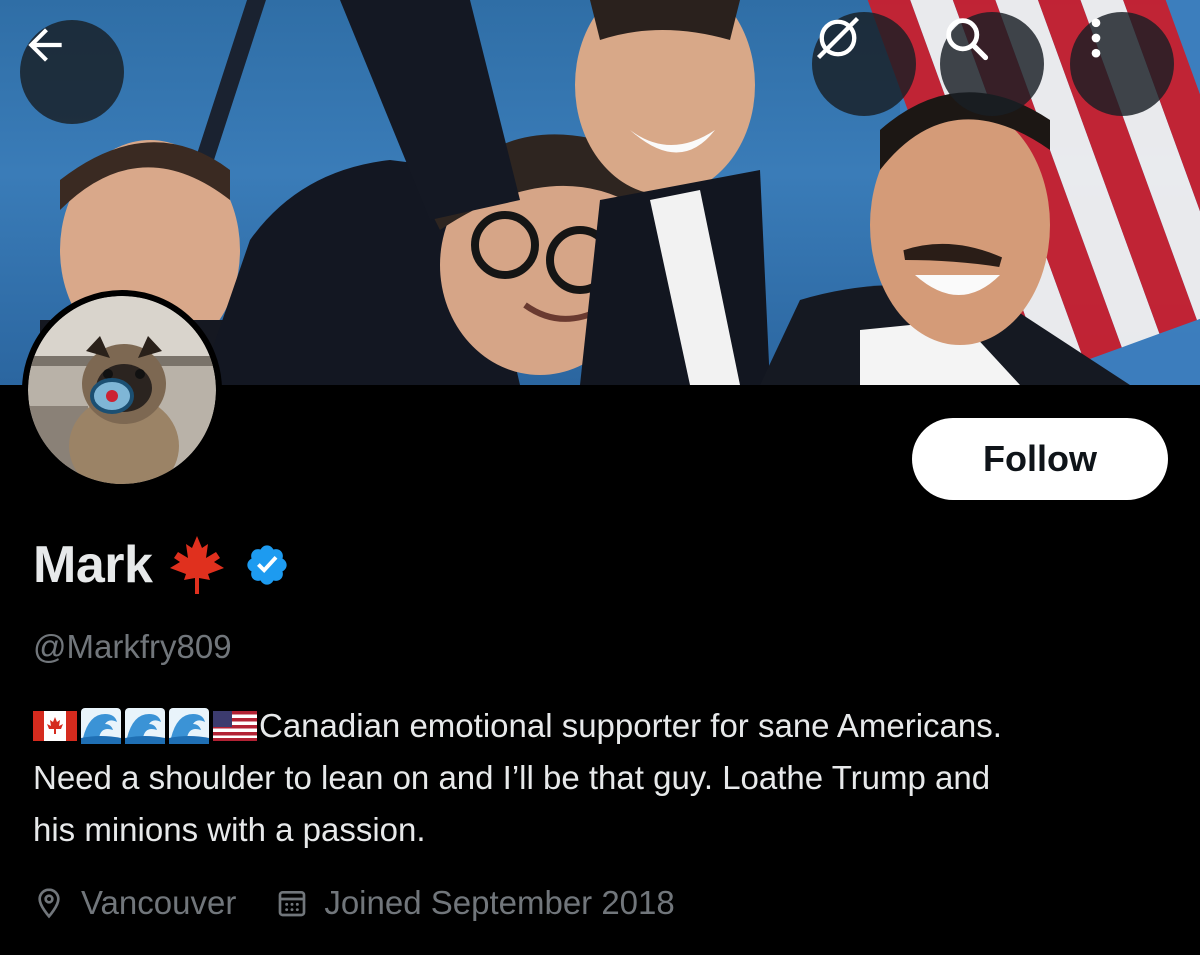 The height and width of the screenshot is (955, 1200). Describe the element at coordinates (1122, 64) in the screenshot. I see `more-options-button` at that location.